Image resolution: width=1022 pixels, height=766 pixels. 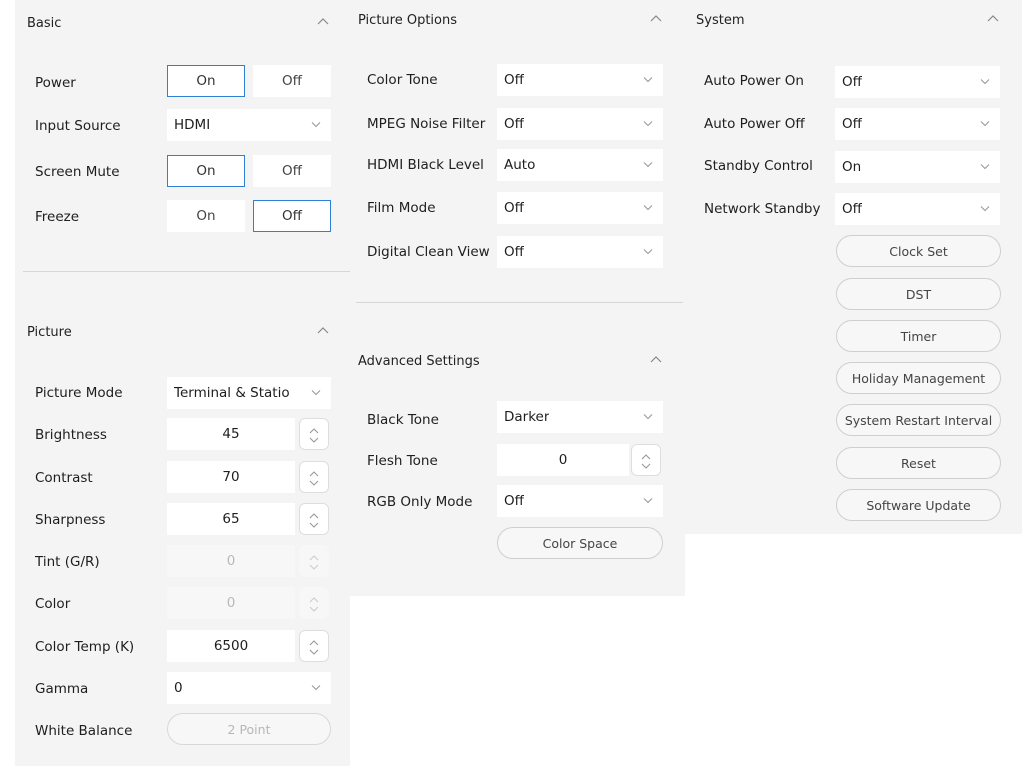 I want to click on screen-mute-on-button: On, so click(x=206, y=171).